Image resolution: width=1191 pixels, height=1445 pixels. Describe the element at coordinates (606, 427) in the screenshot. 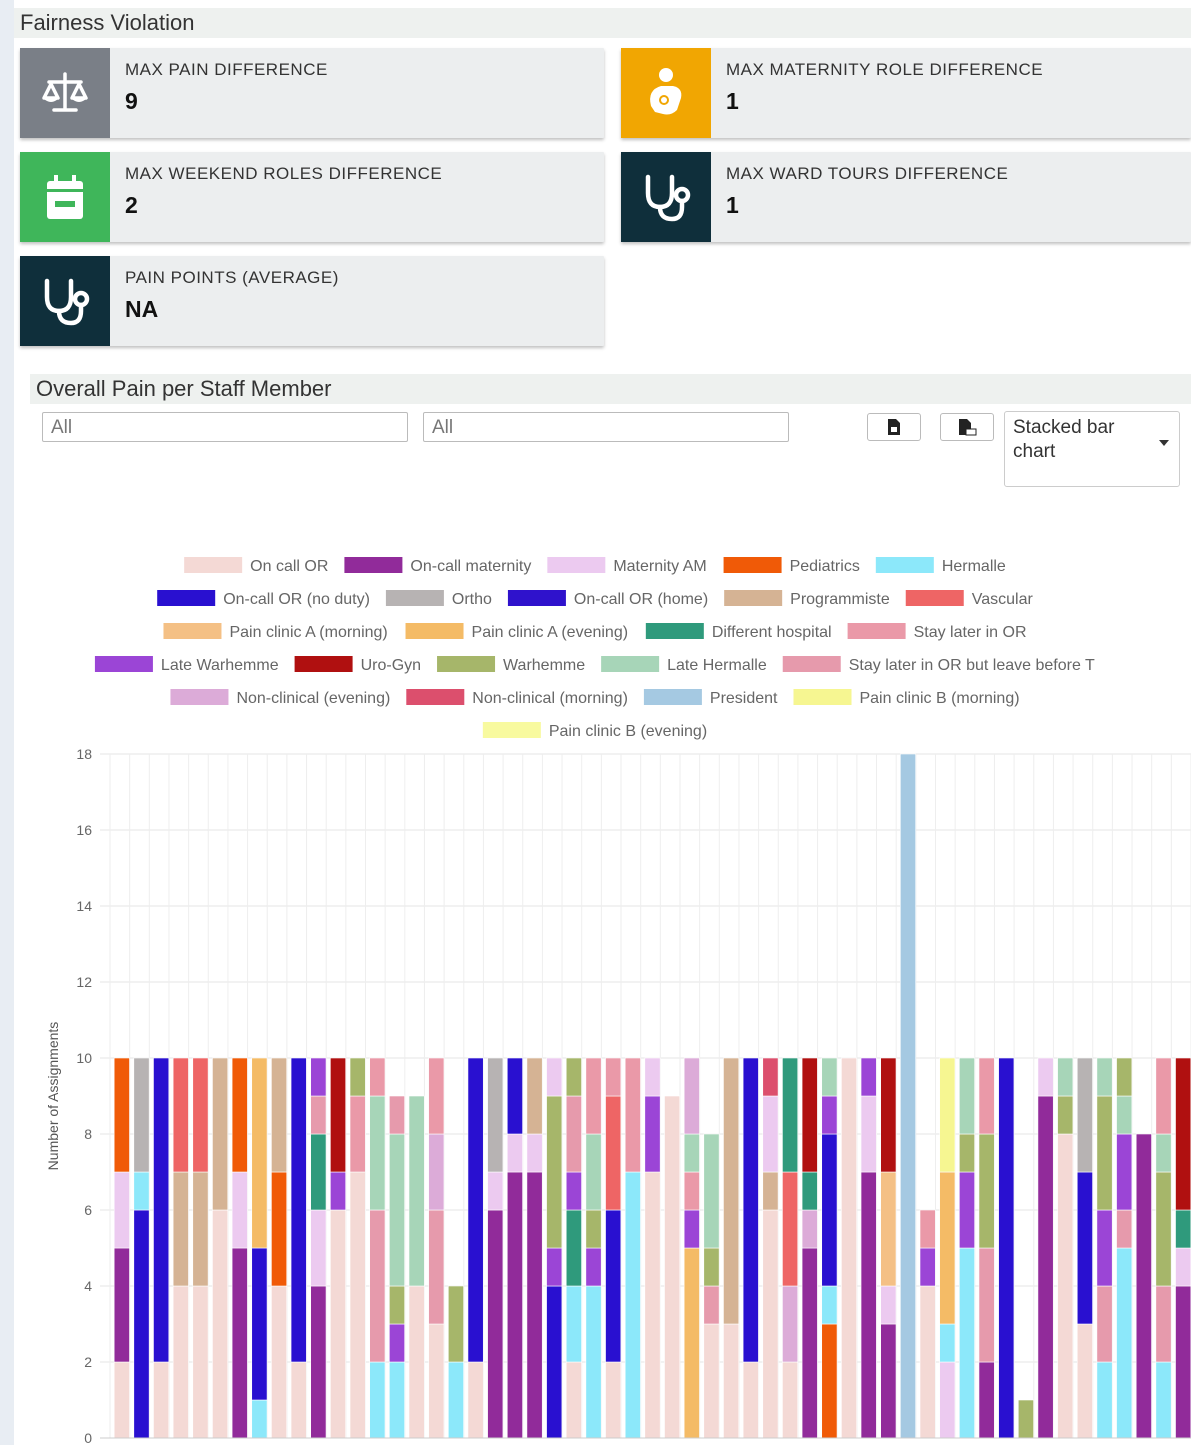

I see `role-filter-select: All` at that location.